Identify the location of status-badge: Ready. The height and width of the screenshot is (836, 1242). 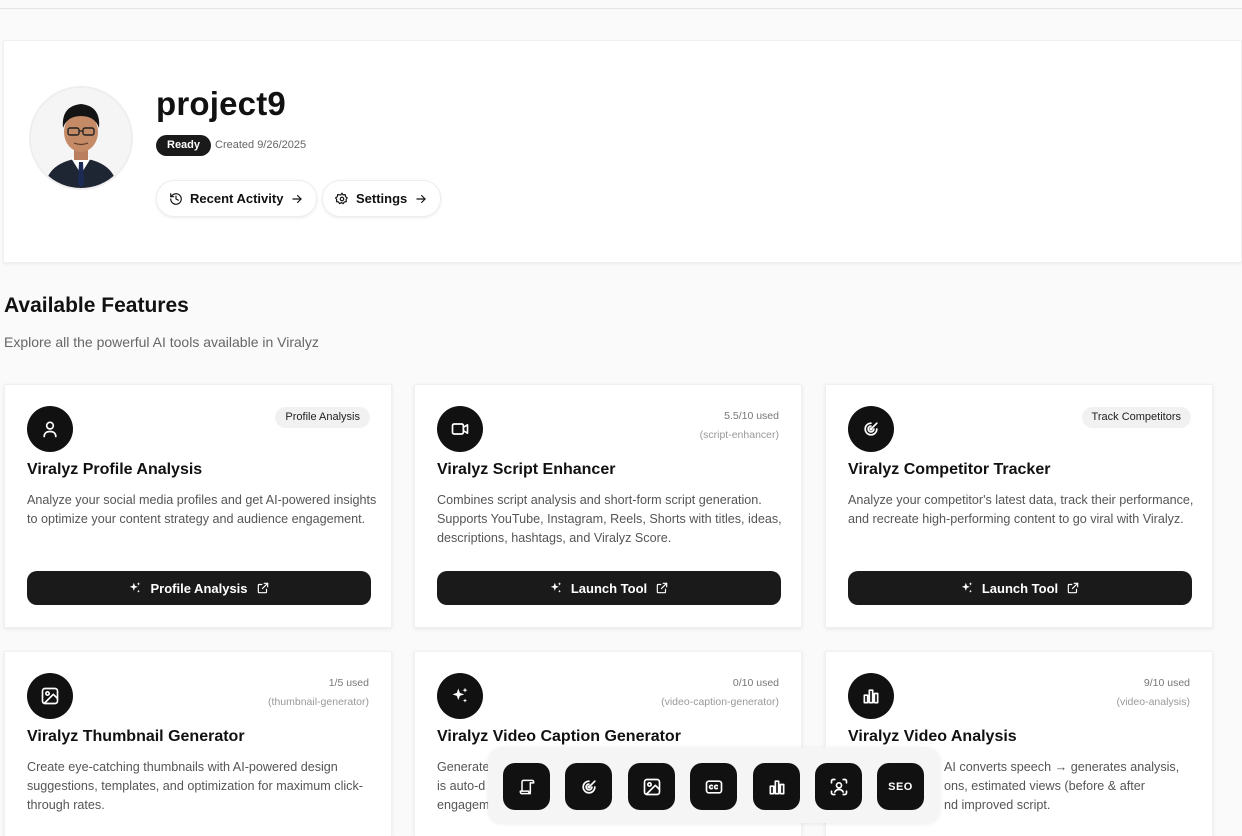
(184, 145).